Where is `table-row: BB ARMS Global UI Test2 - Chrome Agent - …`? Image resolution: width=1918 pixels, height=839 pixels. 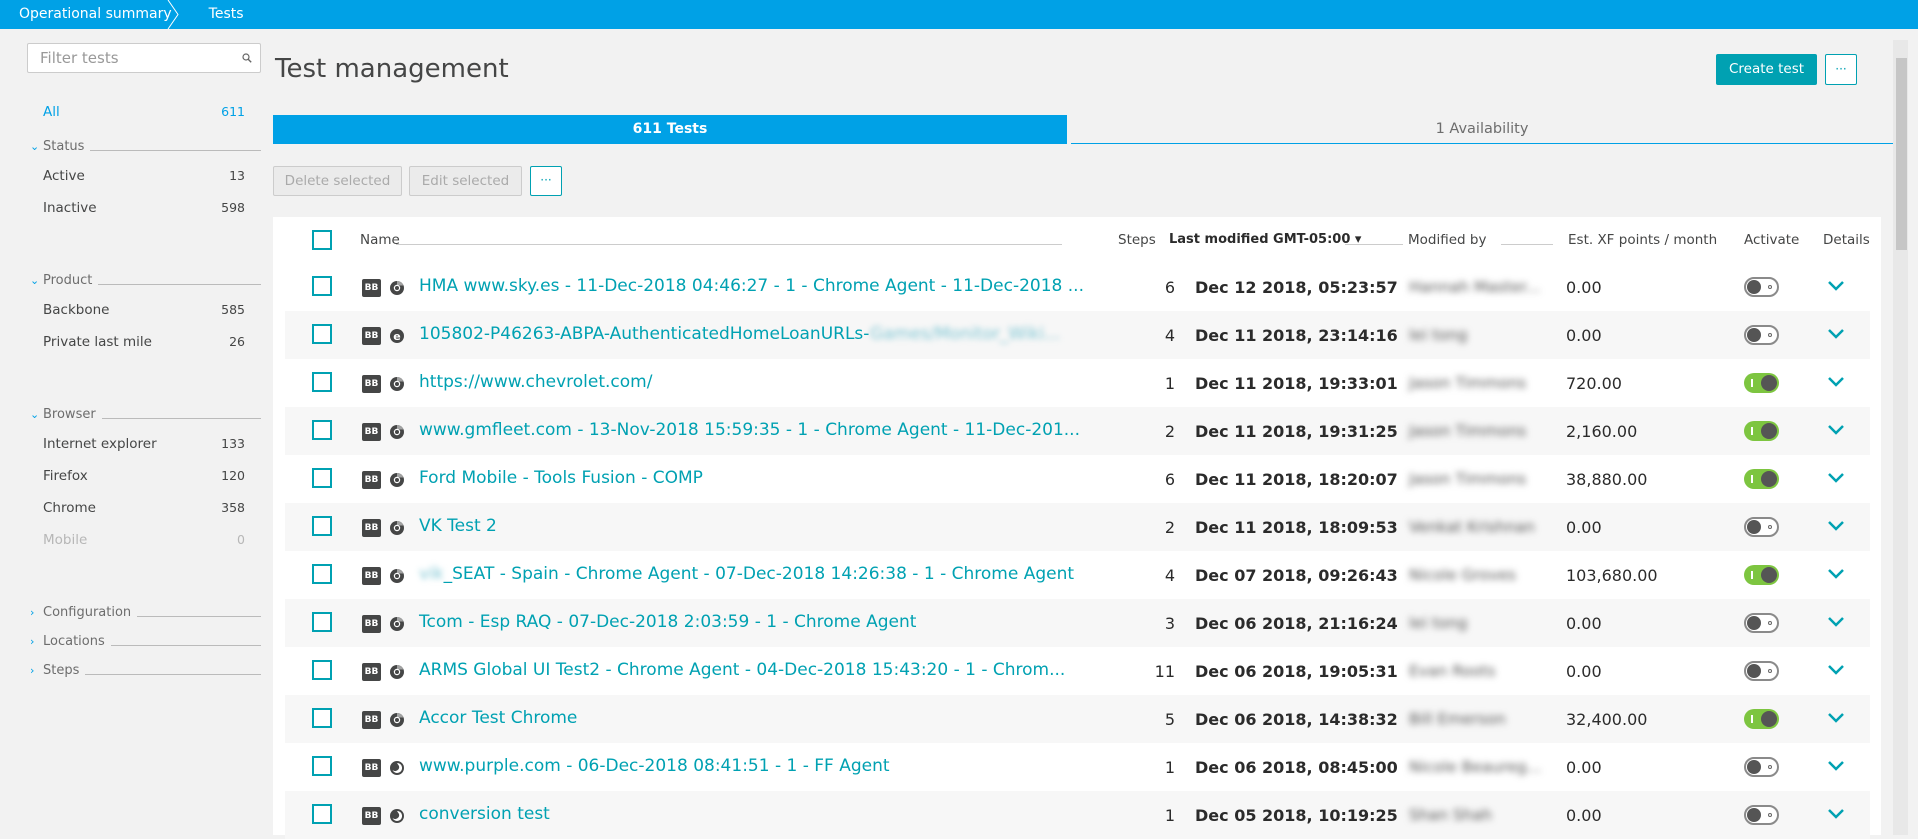 table-row: BB ARMS Global UI Test2 - Chrome Agent - … is located at coordinates (1077, 671).